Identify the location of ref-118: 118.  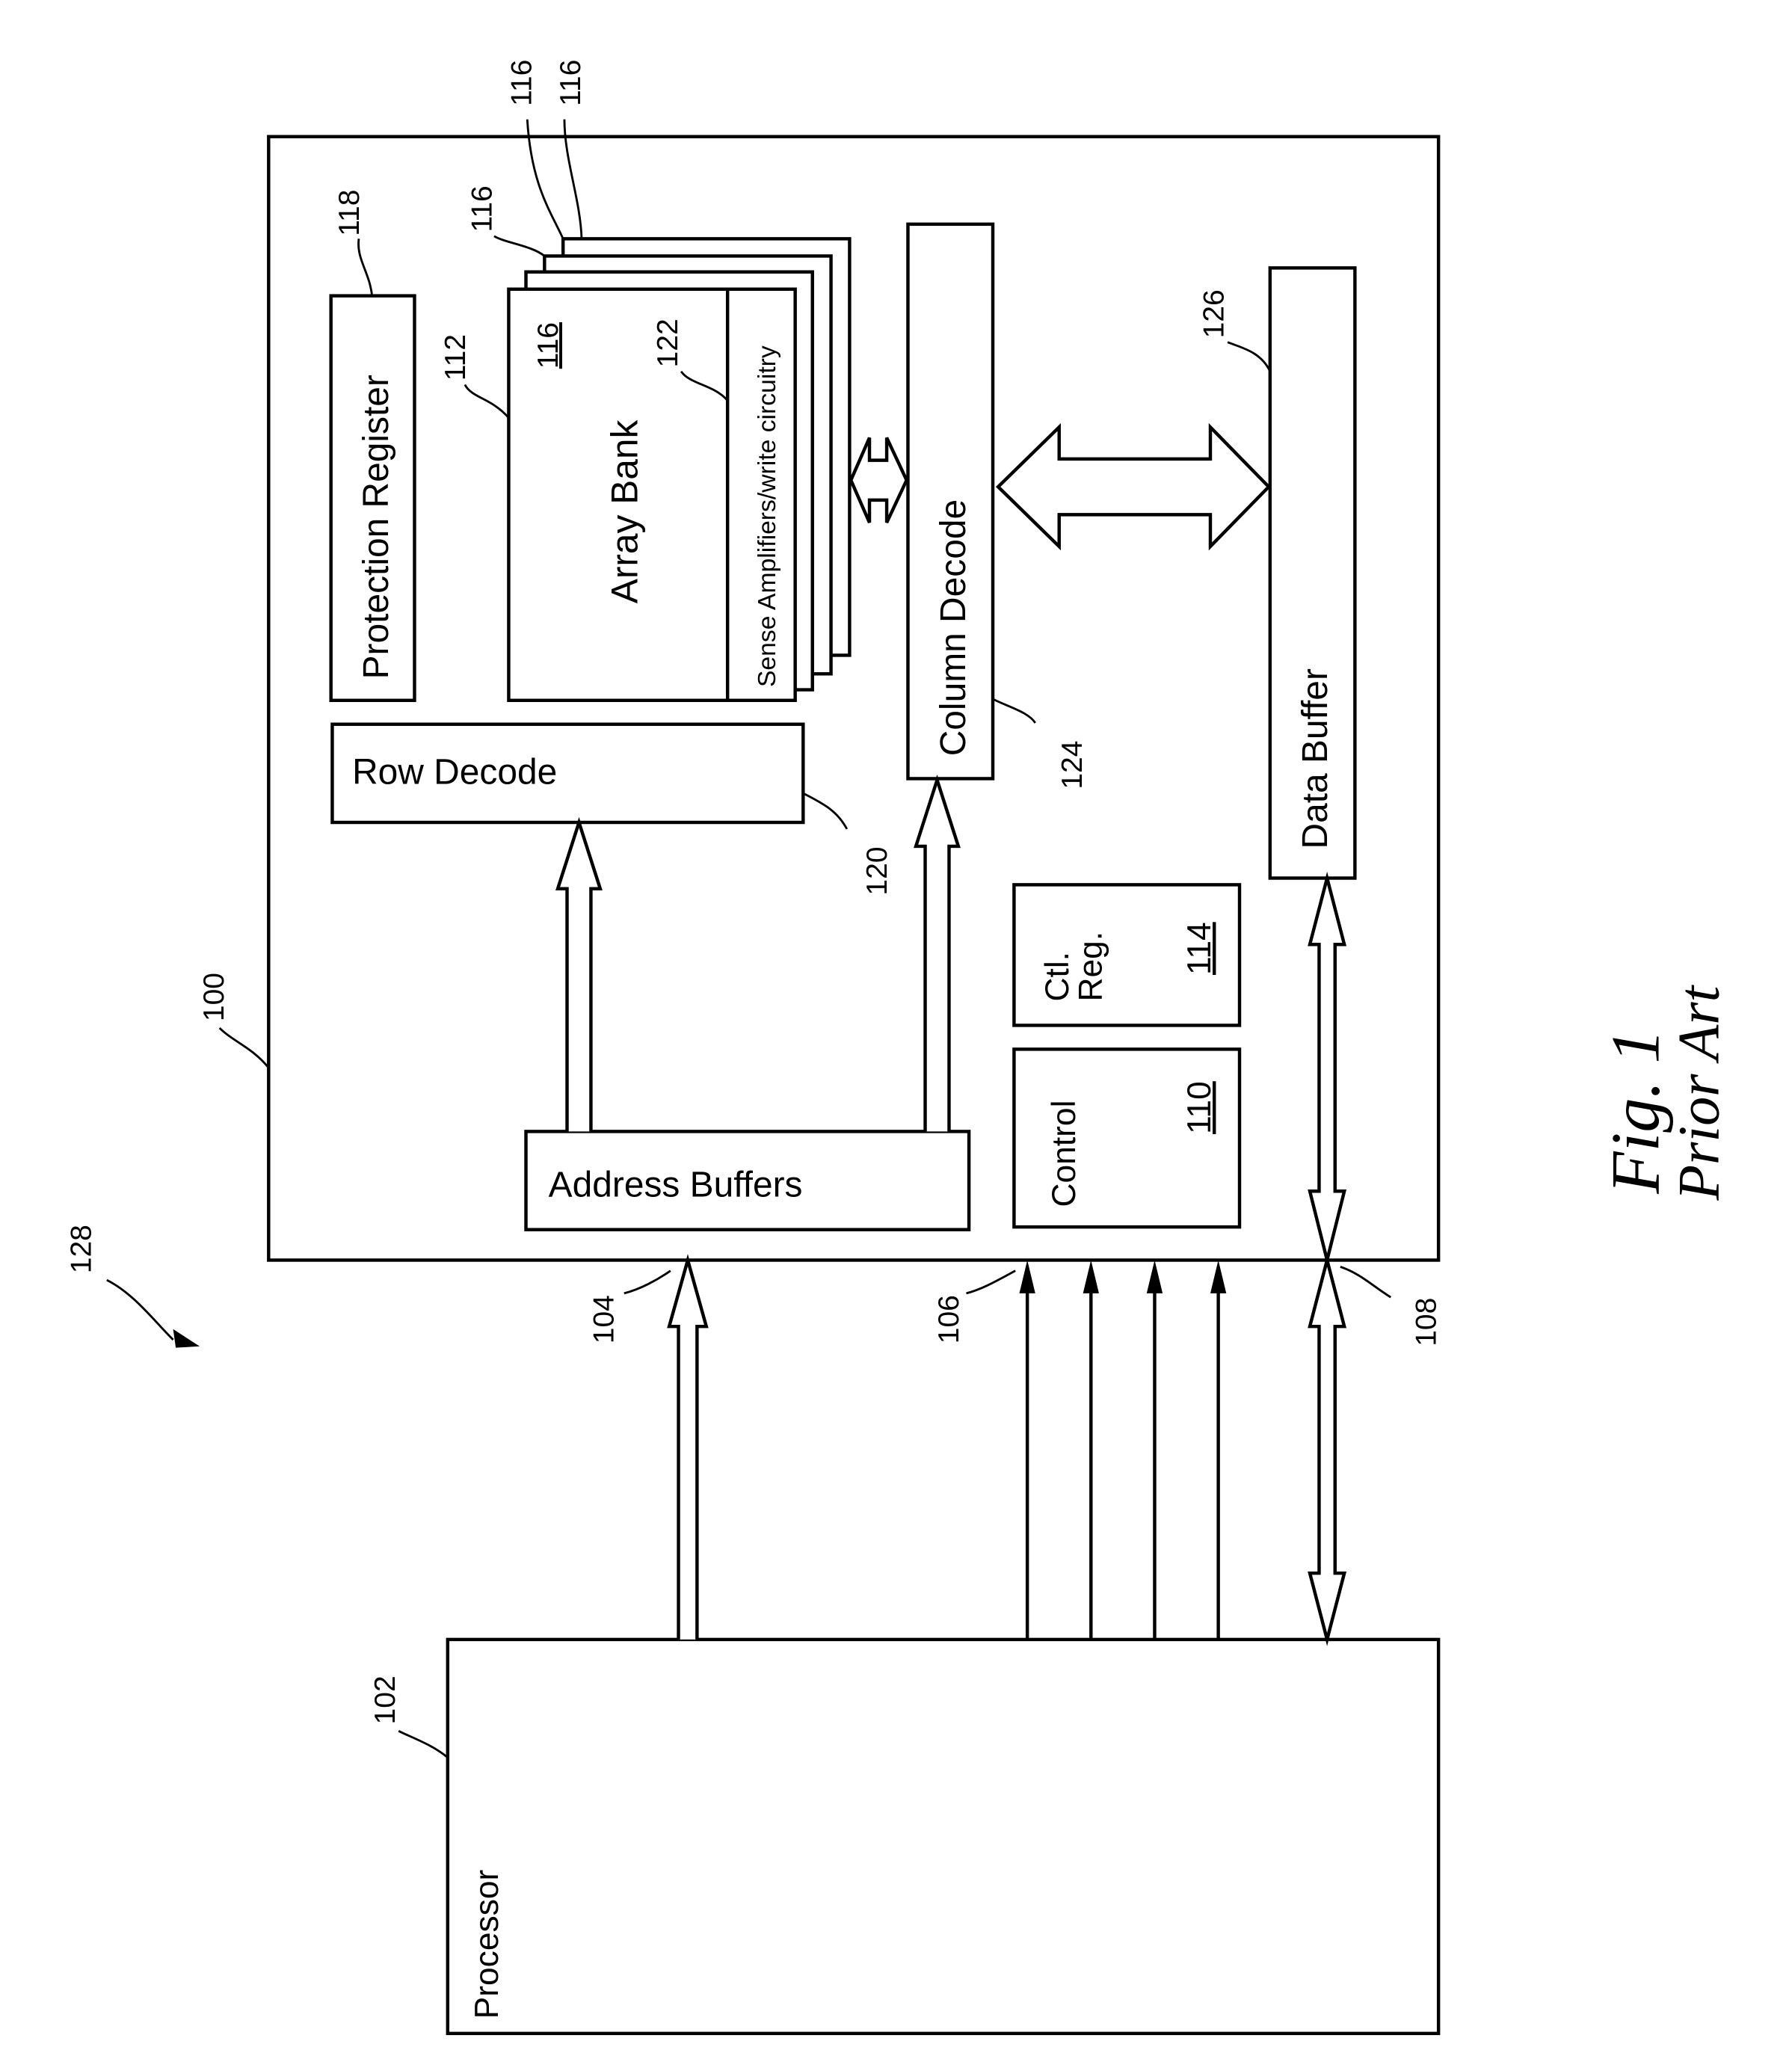
(350, 213).